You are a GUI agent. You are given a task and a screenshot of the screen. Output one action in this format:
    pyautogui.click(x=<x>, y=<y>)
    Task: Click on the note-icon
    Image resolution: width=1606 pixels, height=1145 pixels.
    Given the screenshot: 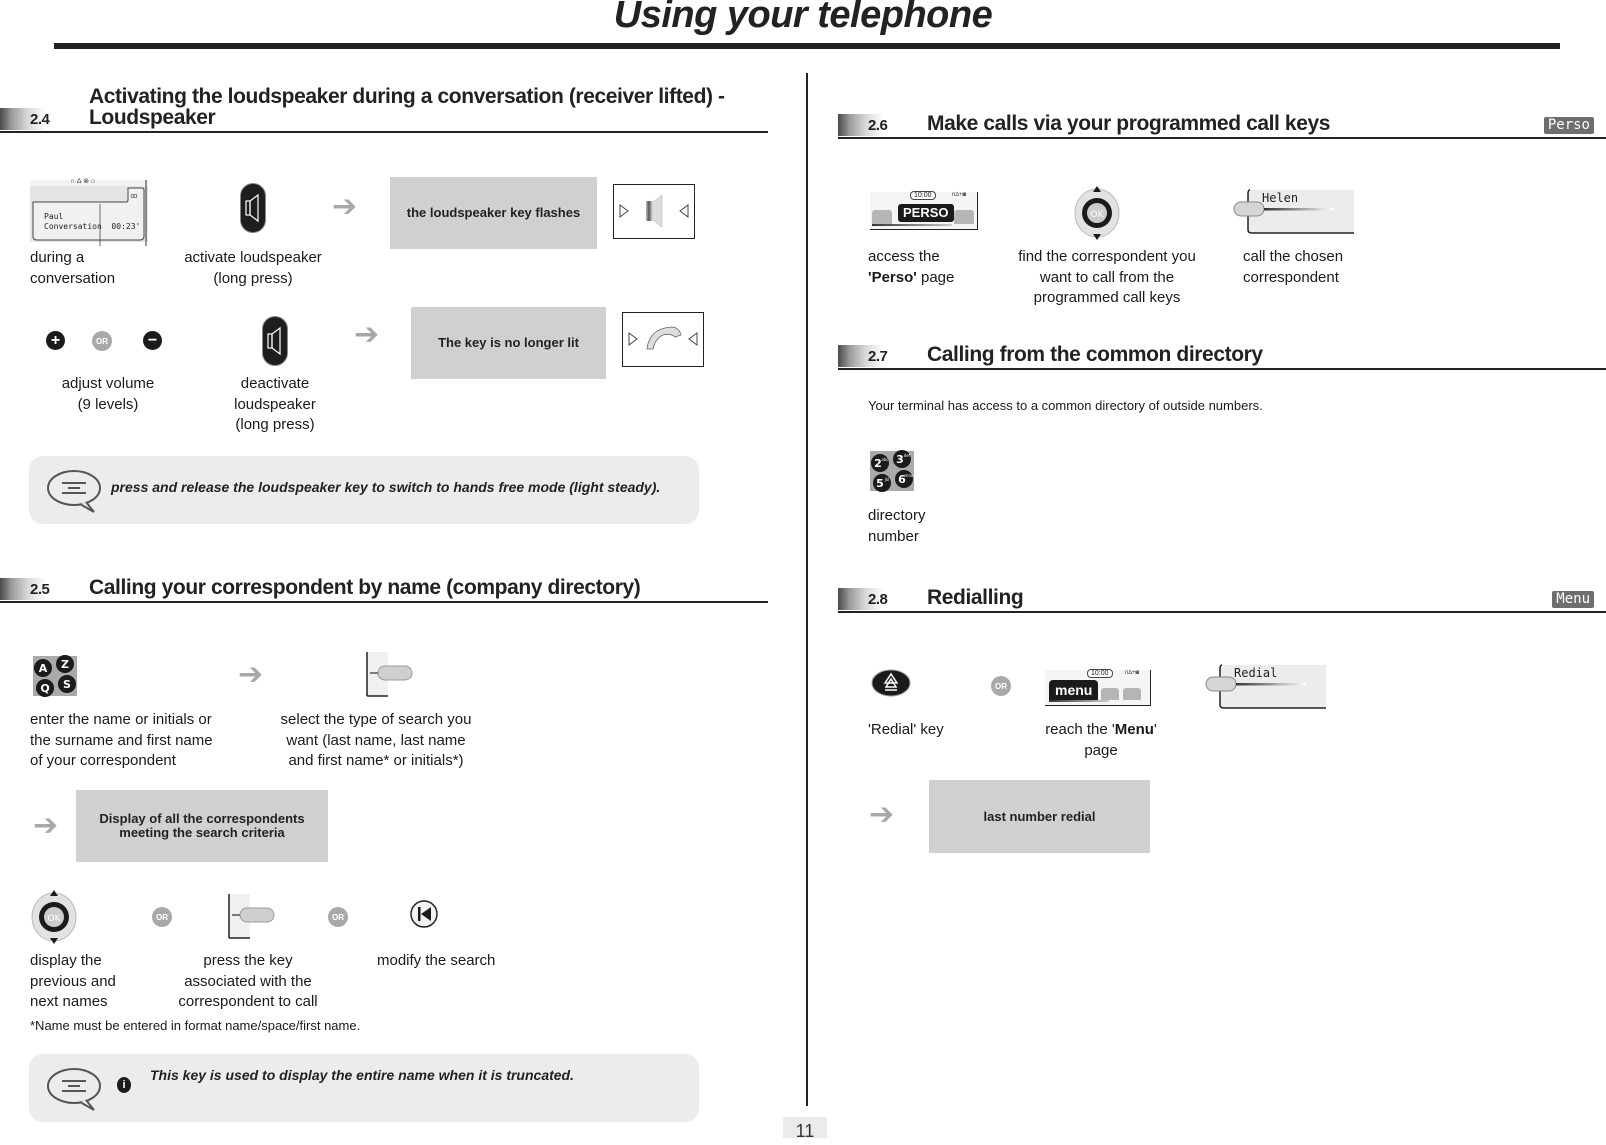 What is the action you would take?
    pyautogui.click(x=74, y=1089)
    